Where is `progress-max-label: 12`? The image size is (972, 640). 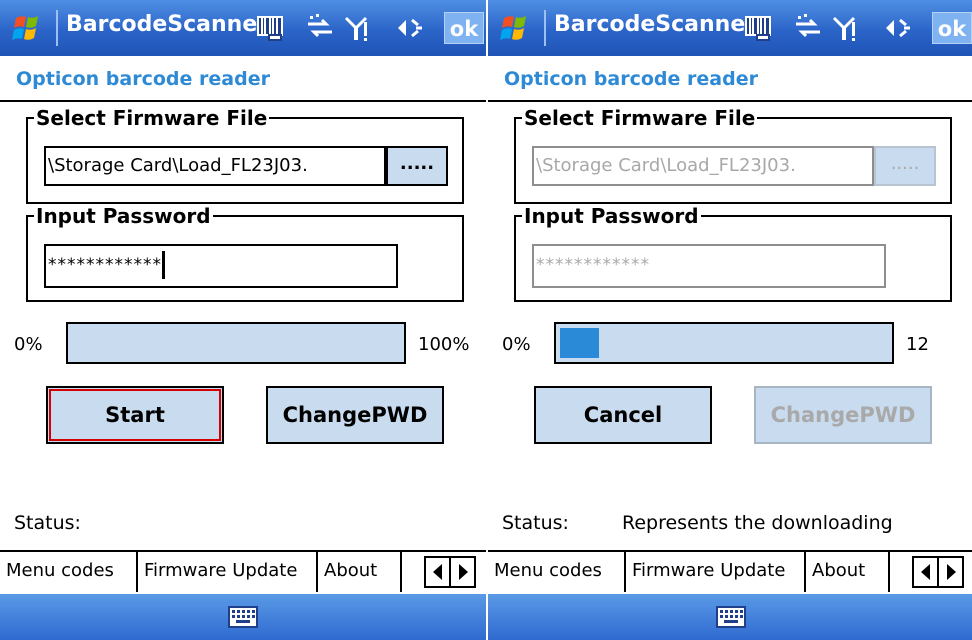 progress-max-label: 12 is located at coordinates (917, 344).